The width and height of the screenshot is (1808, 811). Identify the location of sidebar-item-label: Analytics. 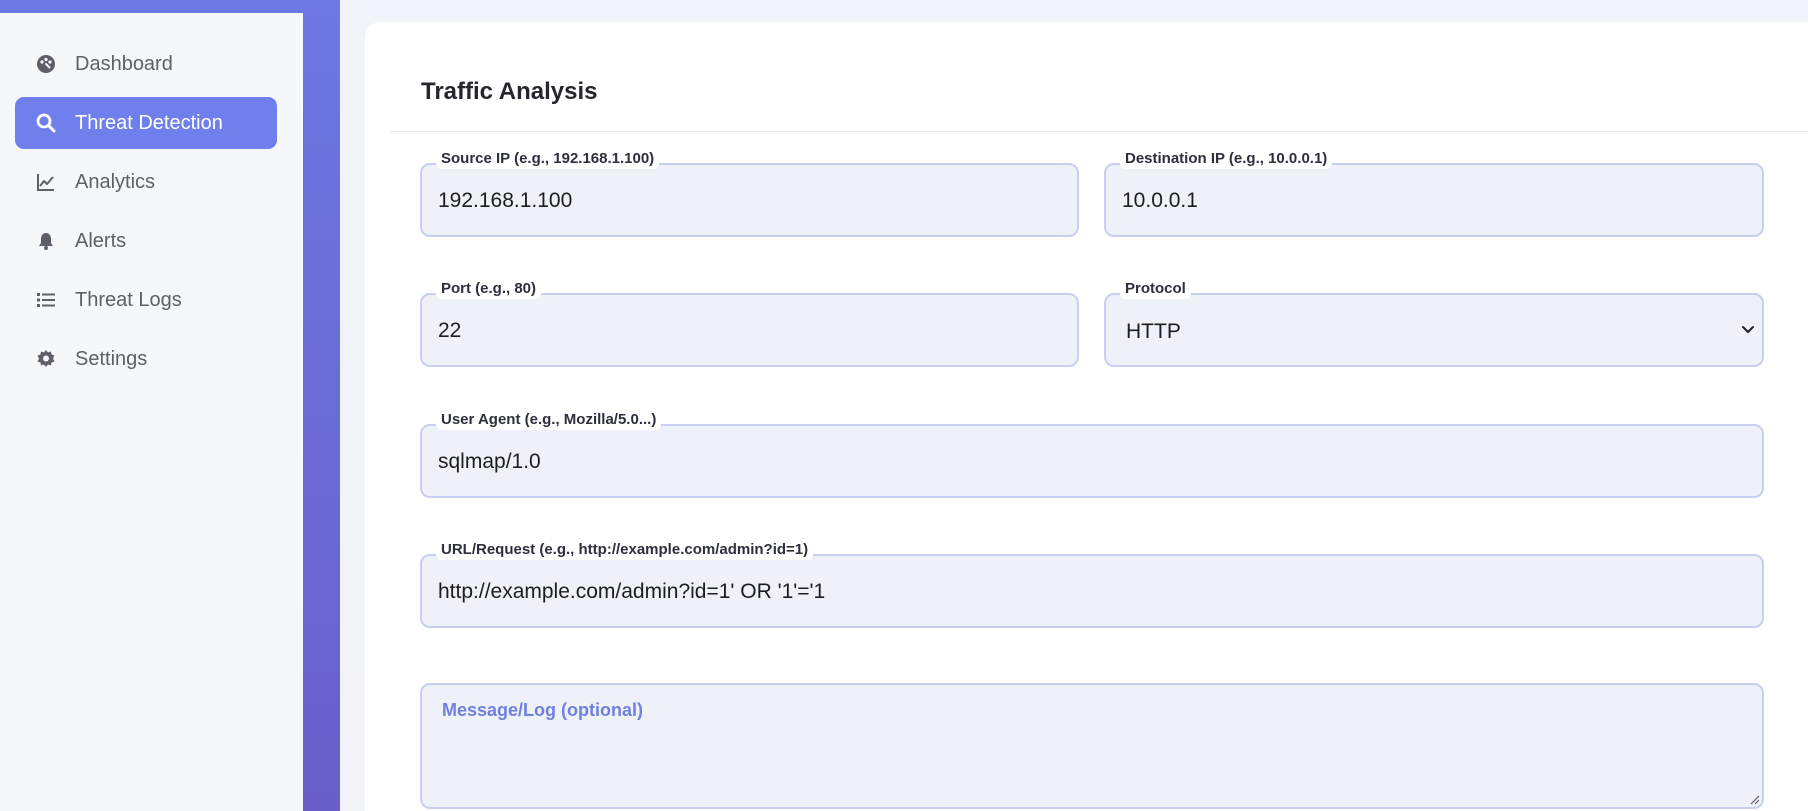
(115, 181).